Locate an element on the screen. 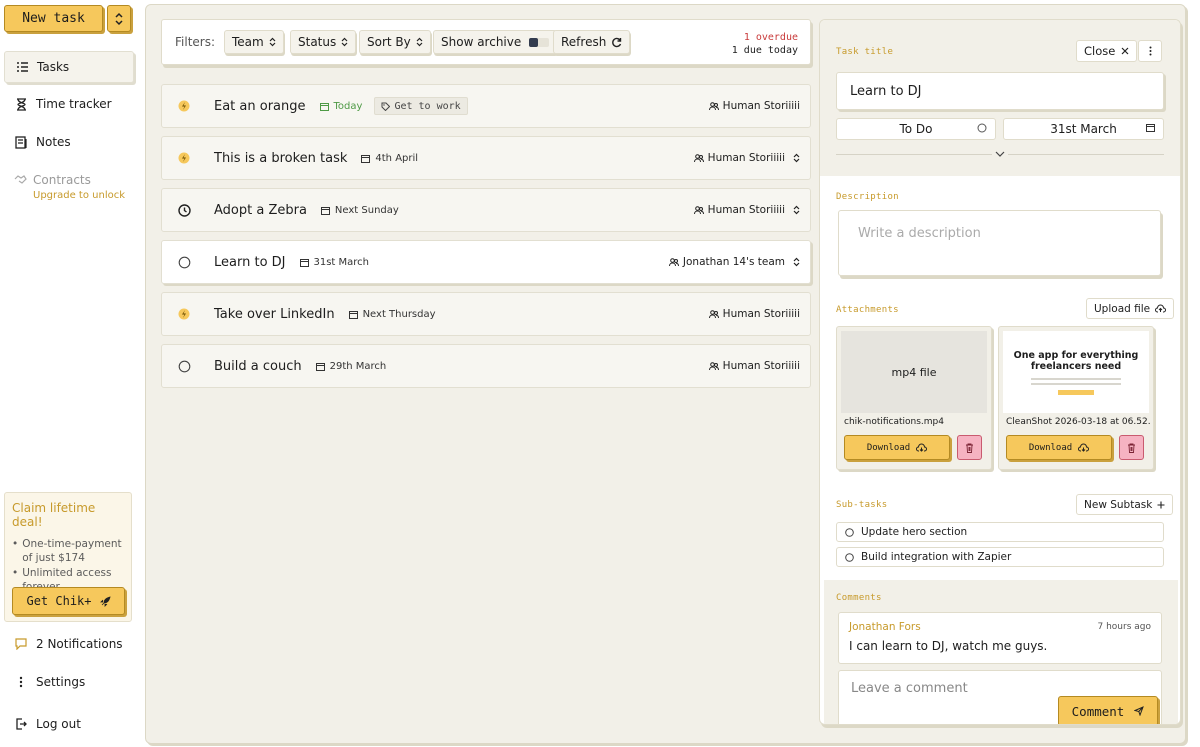  due-date-select: 31st March is located at coordinates (1083, 129).